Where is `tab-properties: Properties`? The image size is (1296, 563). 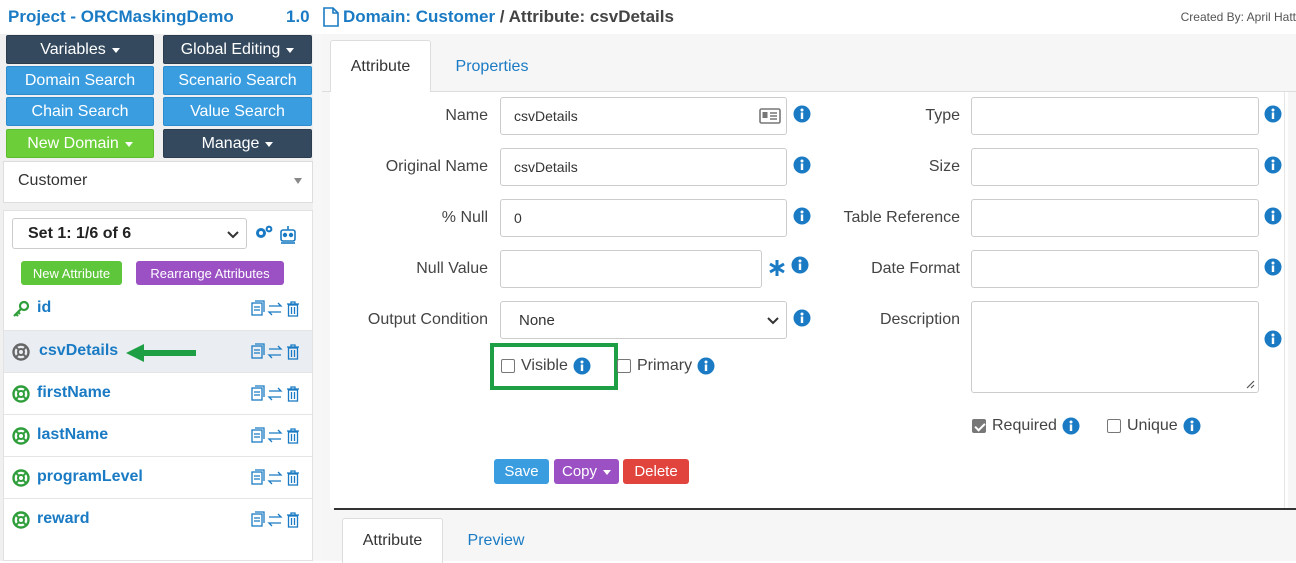
tab-properties: Properties is located at coordinates (492, 66).